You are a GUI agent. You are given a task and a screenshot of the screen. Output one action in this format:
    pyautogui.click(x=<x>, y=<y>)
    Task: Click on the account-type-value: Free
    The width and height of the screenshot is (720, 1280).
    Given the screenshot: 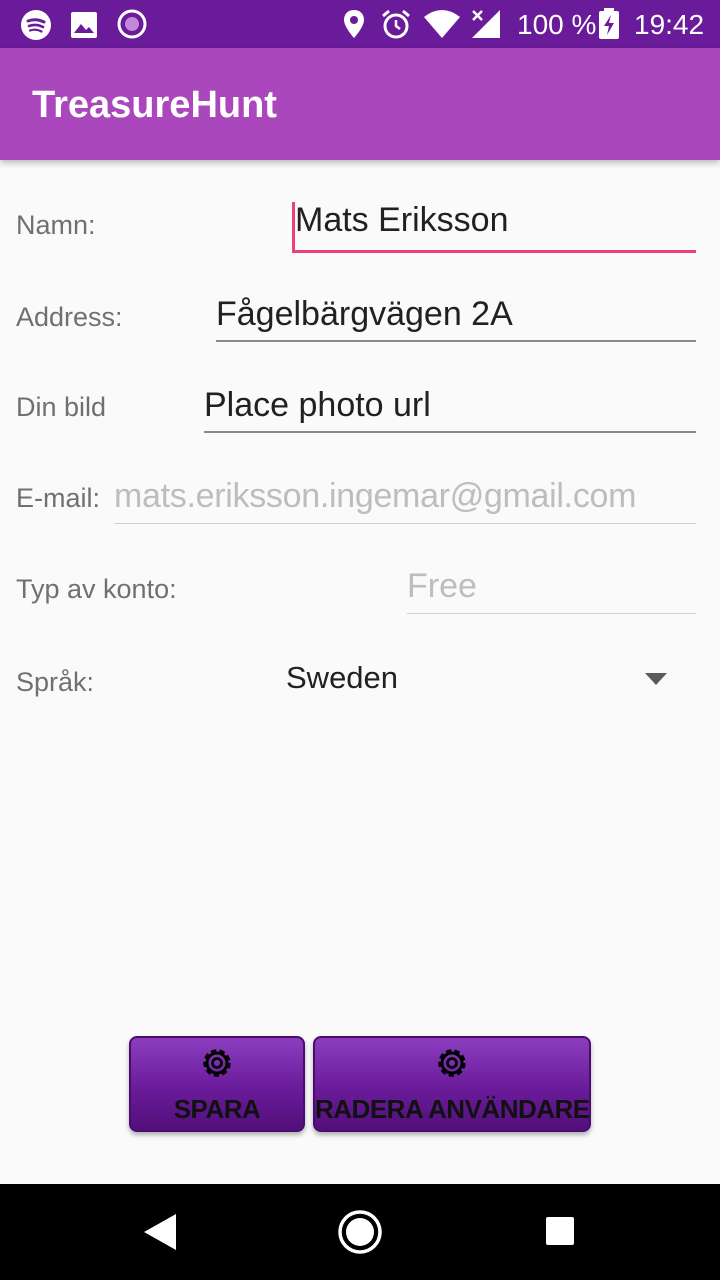 What is the action you would take?
    pyautogui.click(x=442, y=586)
    